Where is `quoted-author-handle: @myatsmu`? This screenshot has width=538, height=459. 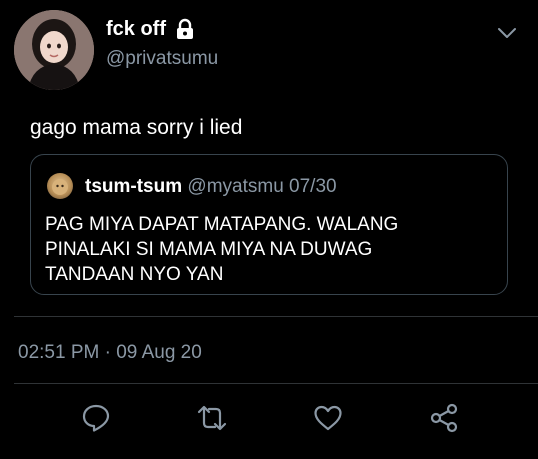 quoted-author-handle: @myatsmu is located at coordinates (235, 186).